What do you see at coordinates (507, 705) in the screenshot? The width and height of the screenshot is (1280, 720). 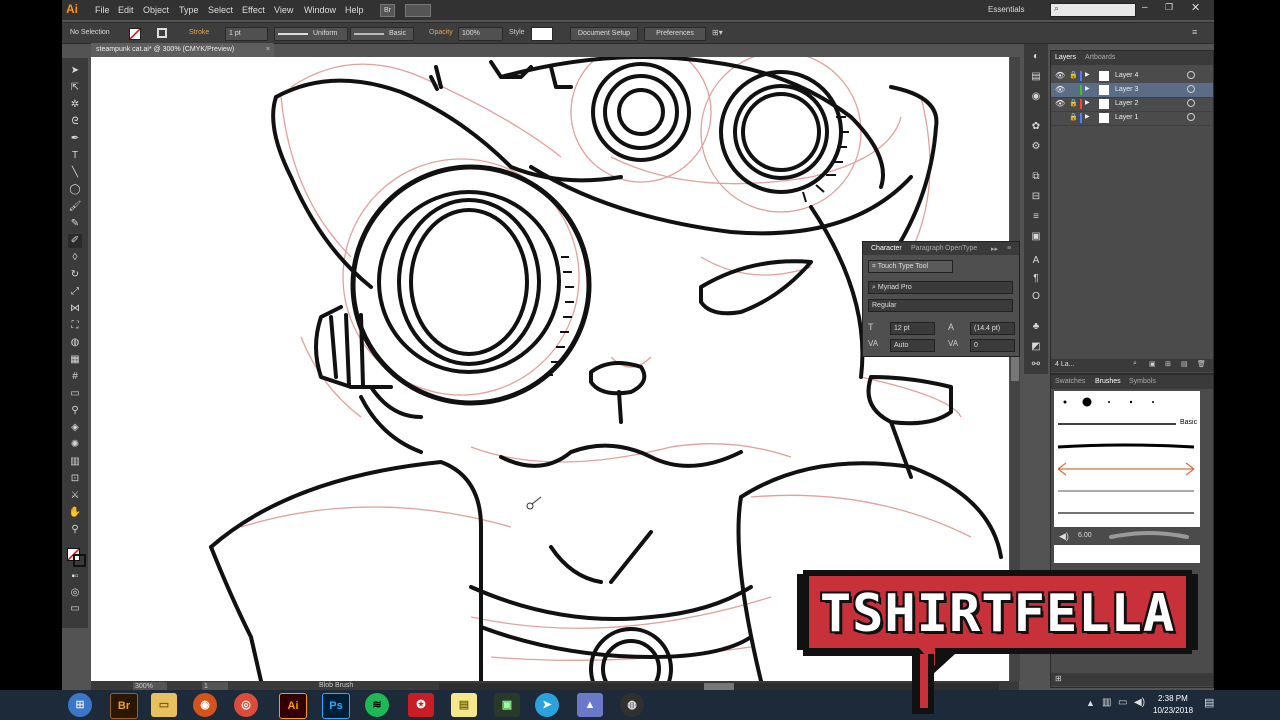 I see `terminal-icon: ▣` at bounding box center [507, 705].